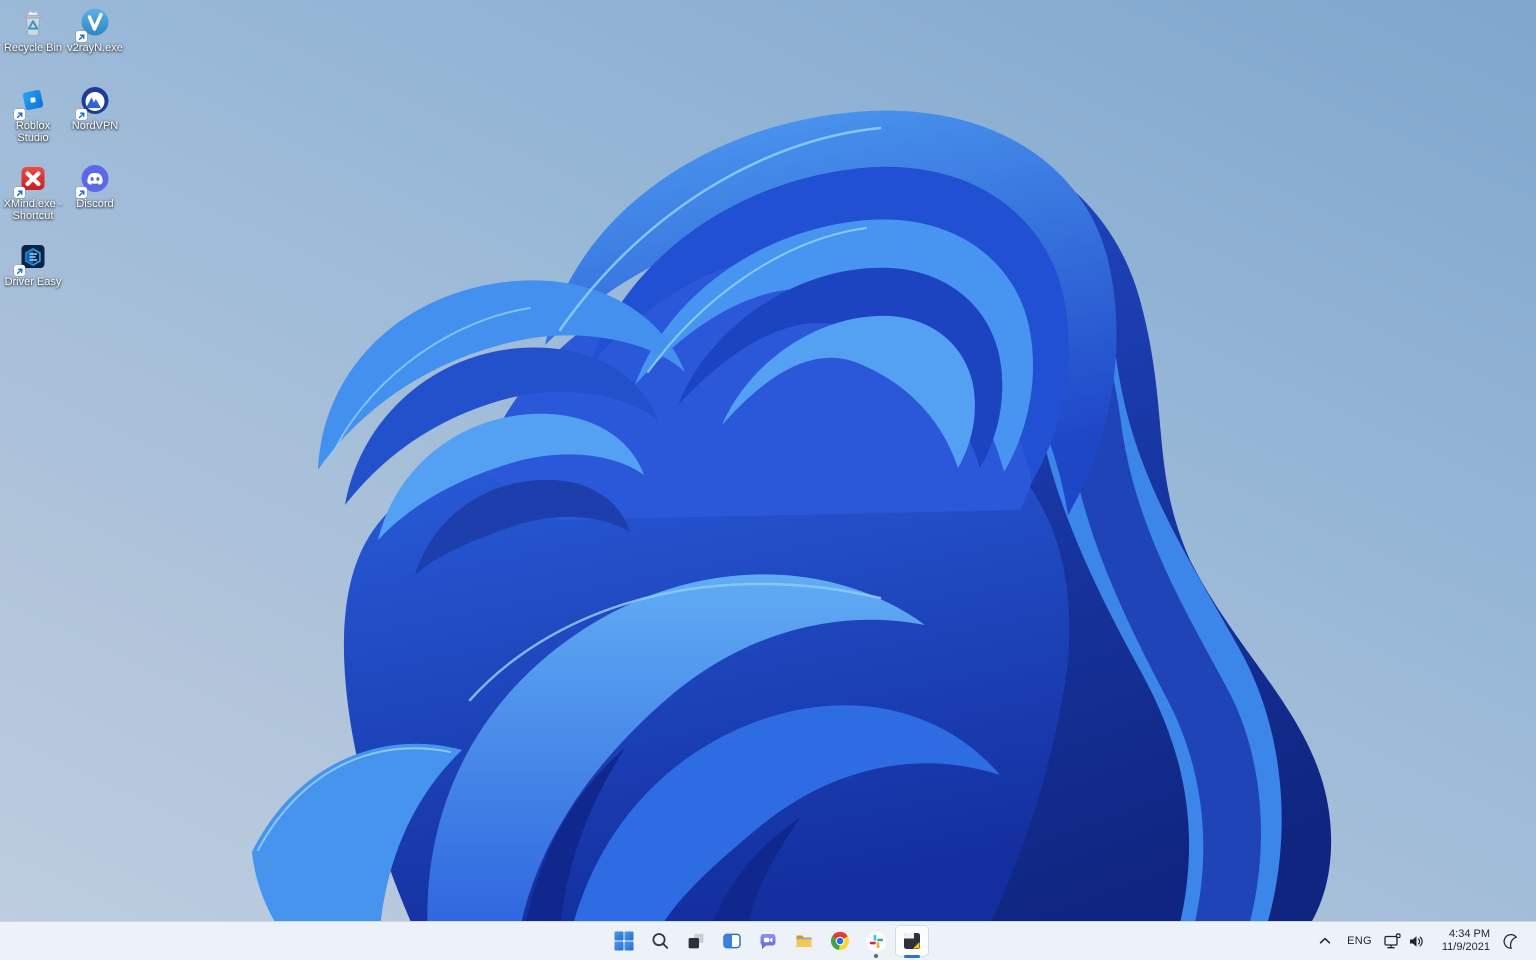 This screenshot has width=1536, height=960. I want to click on screenshot-app-button, so click(912, 941).